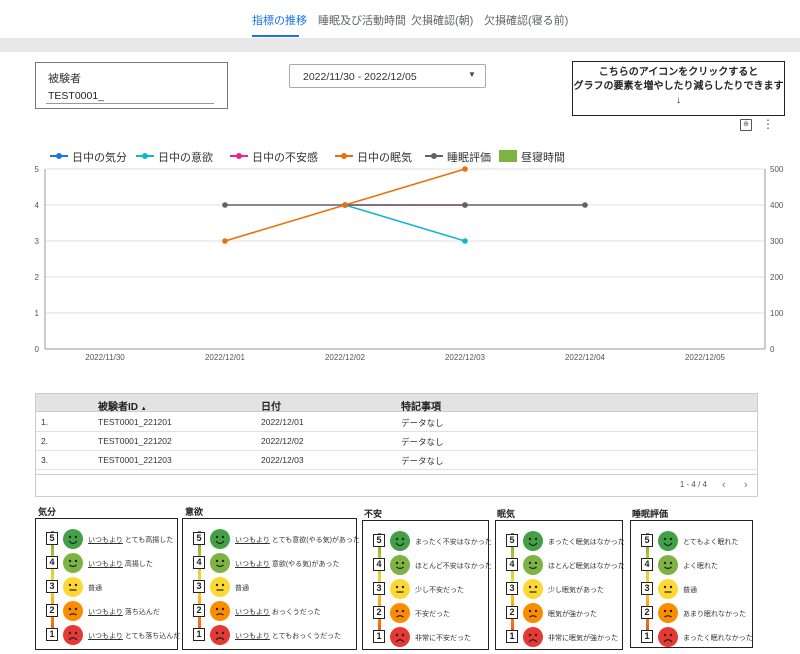  What do you see at coordinates (37, 277) in the screenshot?
I see `y-left-tick-label: 2` at bounding box center [37, 277].